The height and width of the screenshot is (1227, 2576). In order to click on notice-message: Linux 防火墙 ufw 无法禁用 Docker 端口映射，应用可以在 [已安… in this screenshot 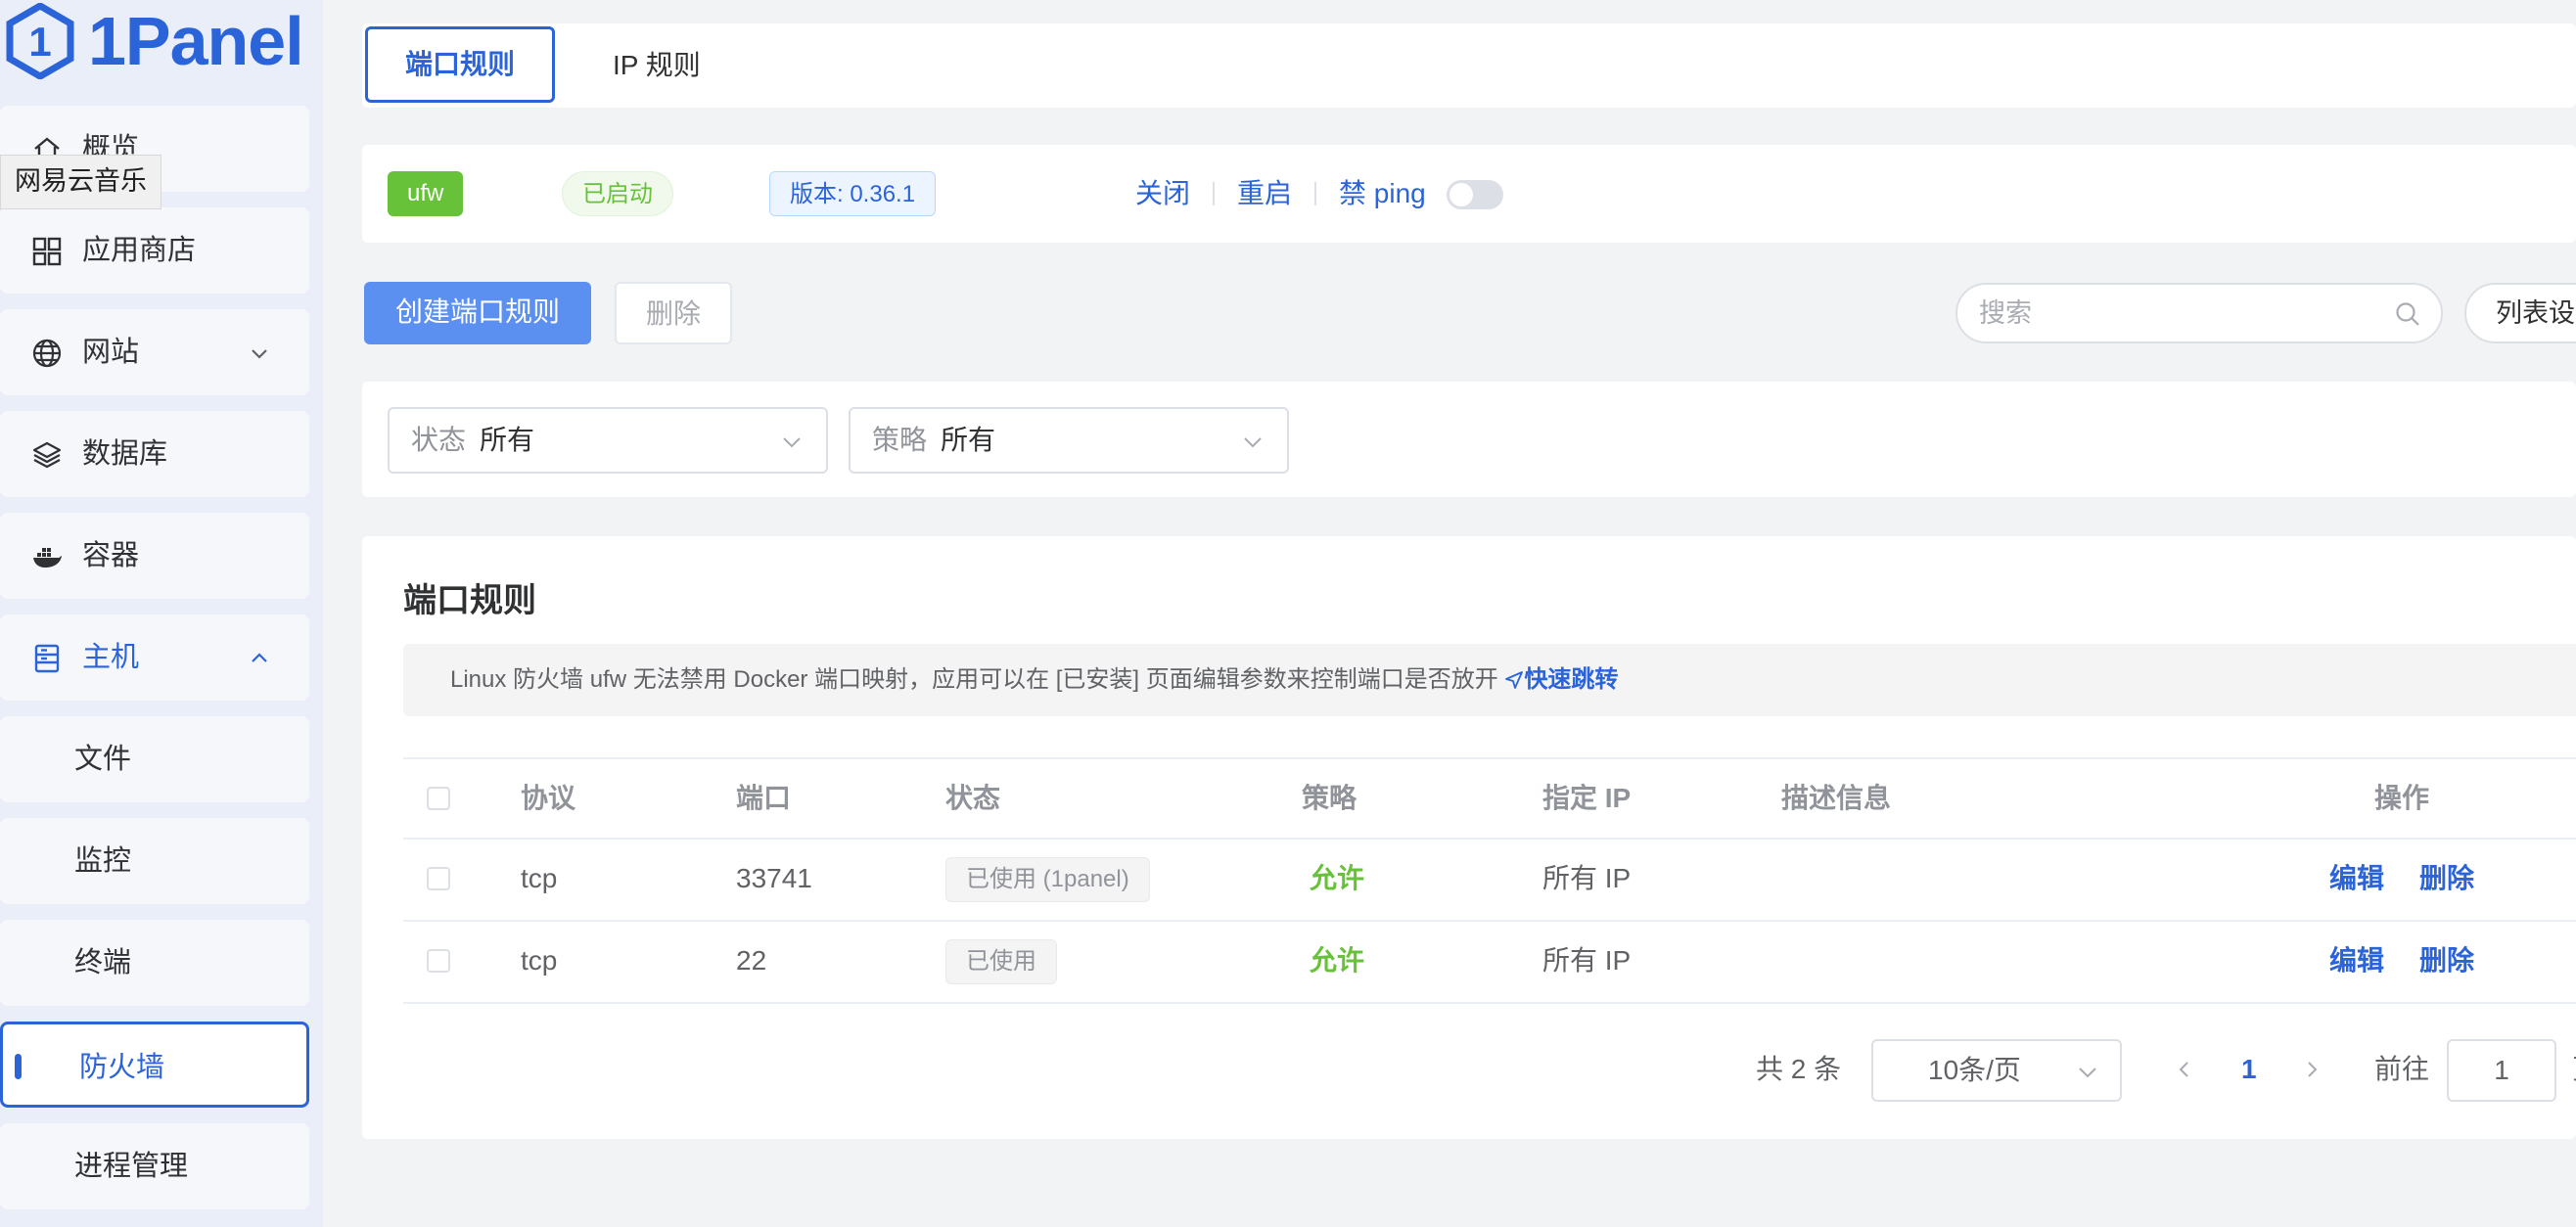, I will do `click(974, 679)`.